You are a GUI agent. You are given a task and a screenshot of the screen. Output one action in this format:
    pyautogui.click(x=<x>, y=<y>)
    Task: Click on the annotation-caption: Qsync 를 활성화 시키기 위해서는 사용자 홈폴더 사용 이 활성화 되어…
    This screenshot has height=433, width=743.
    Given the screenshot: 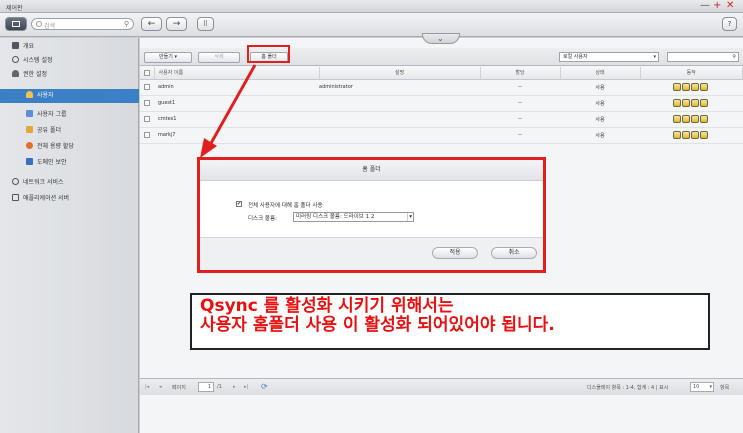 What is the action you would take?
    pyautogui.click(x=450, y=321)
    